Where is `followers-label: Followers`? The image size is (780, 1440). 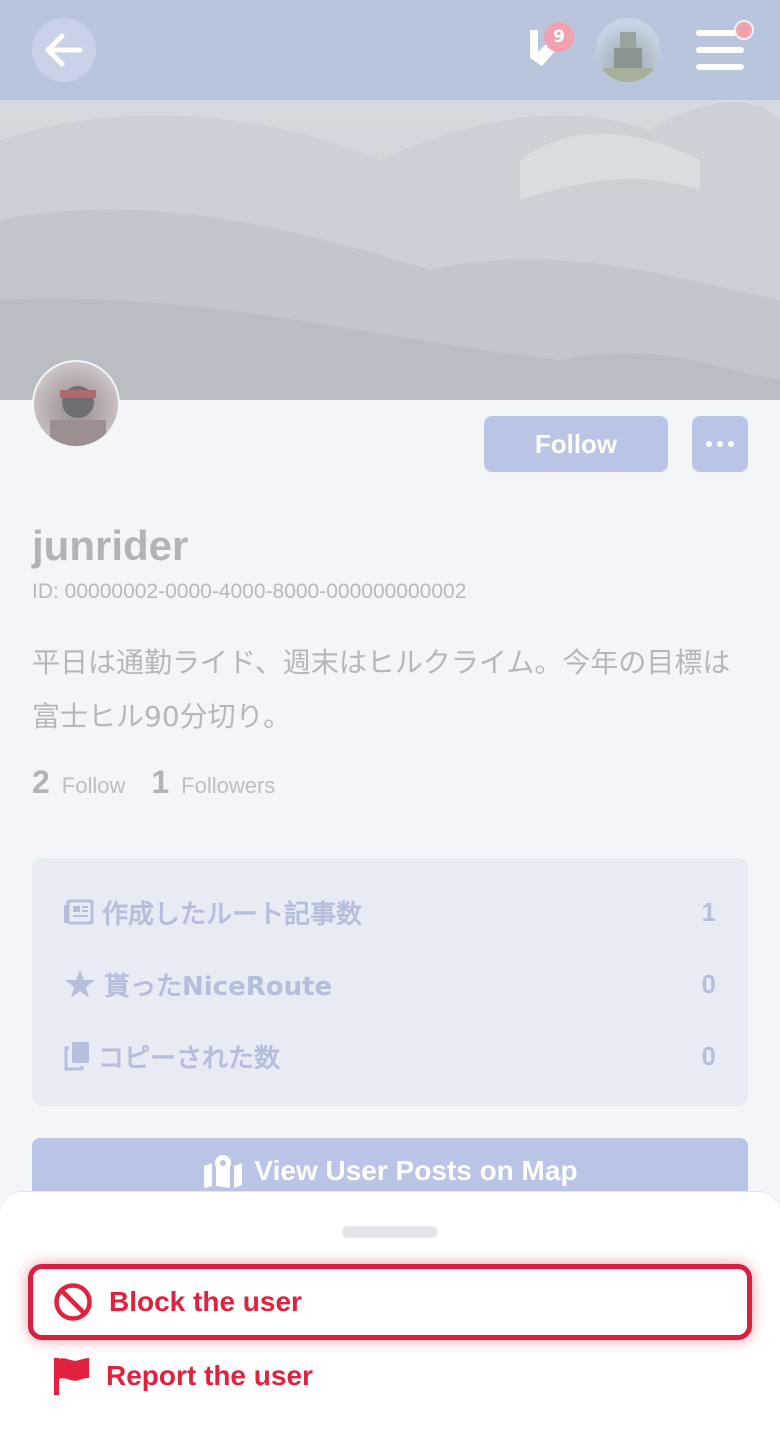
followers-label: Followers is located at coordinates (228, 786).